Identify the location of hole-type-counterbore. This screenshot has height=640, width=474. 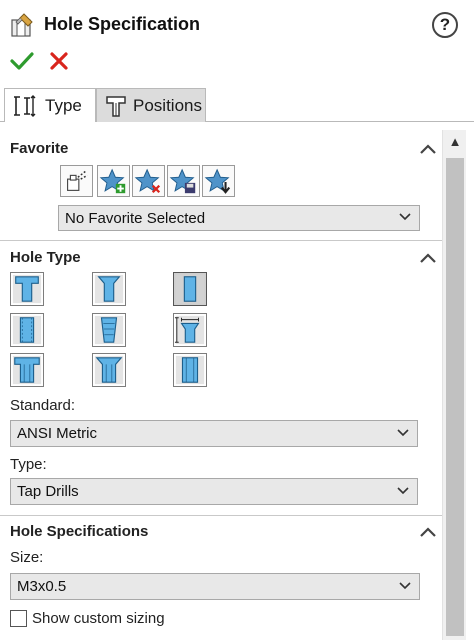
(27, 289).